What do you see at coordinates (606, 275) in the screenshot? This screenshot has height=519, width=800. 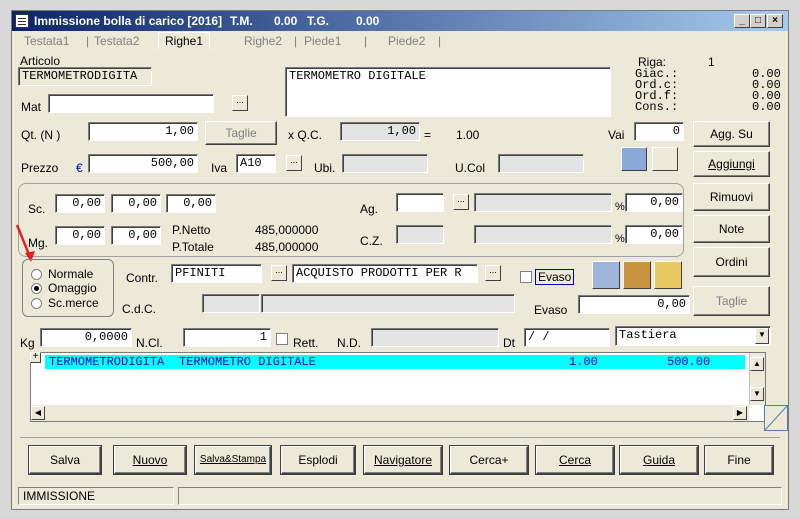 I see `computer-icon` at bounding box center [606, 275].